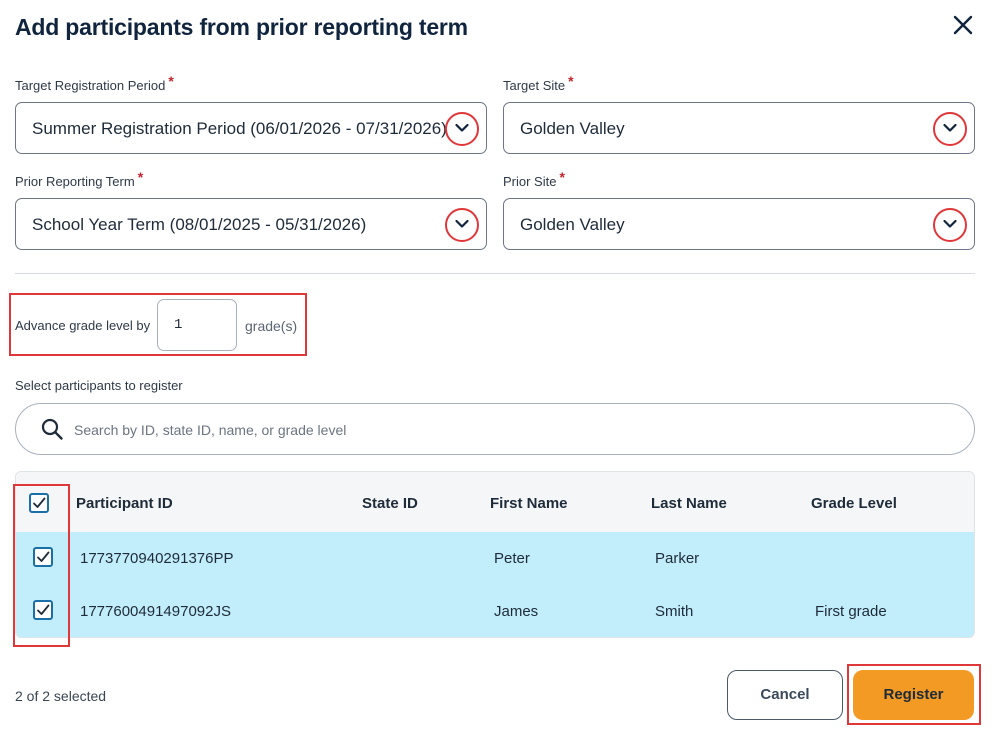 The width and height of the screenshot is (998, 731). What do you see at coordinates (61, 696) in the screenshot?
I see `selected-count: 2 of 2 selected` at bounding box center [61, 696].